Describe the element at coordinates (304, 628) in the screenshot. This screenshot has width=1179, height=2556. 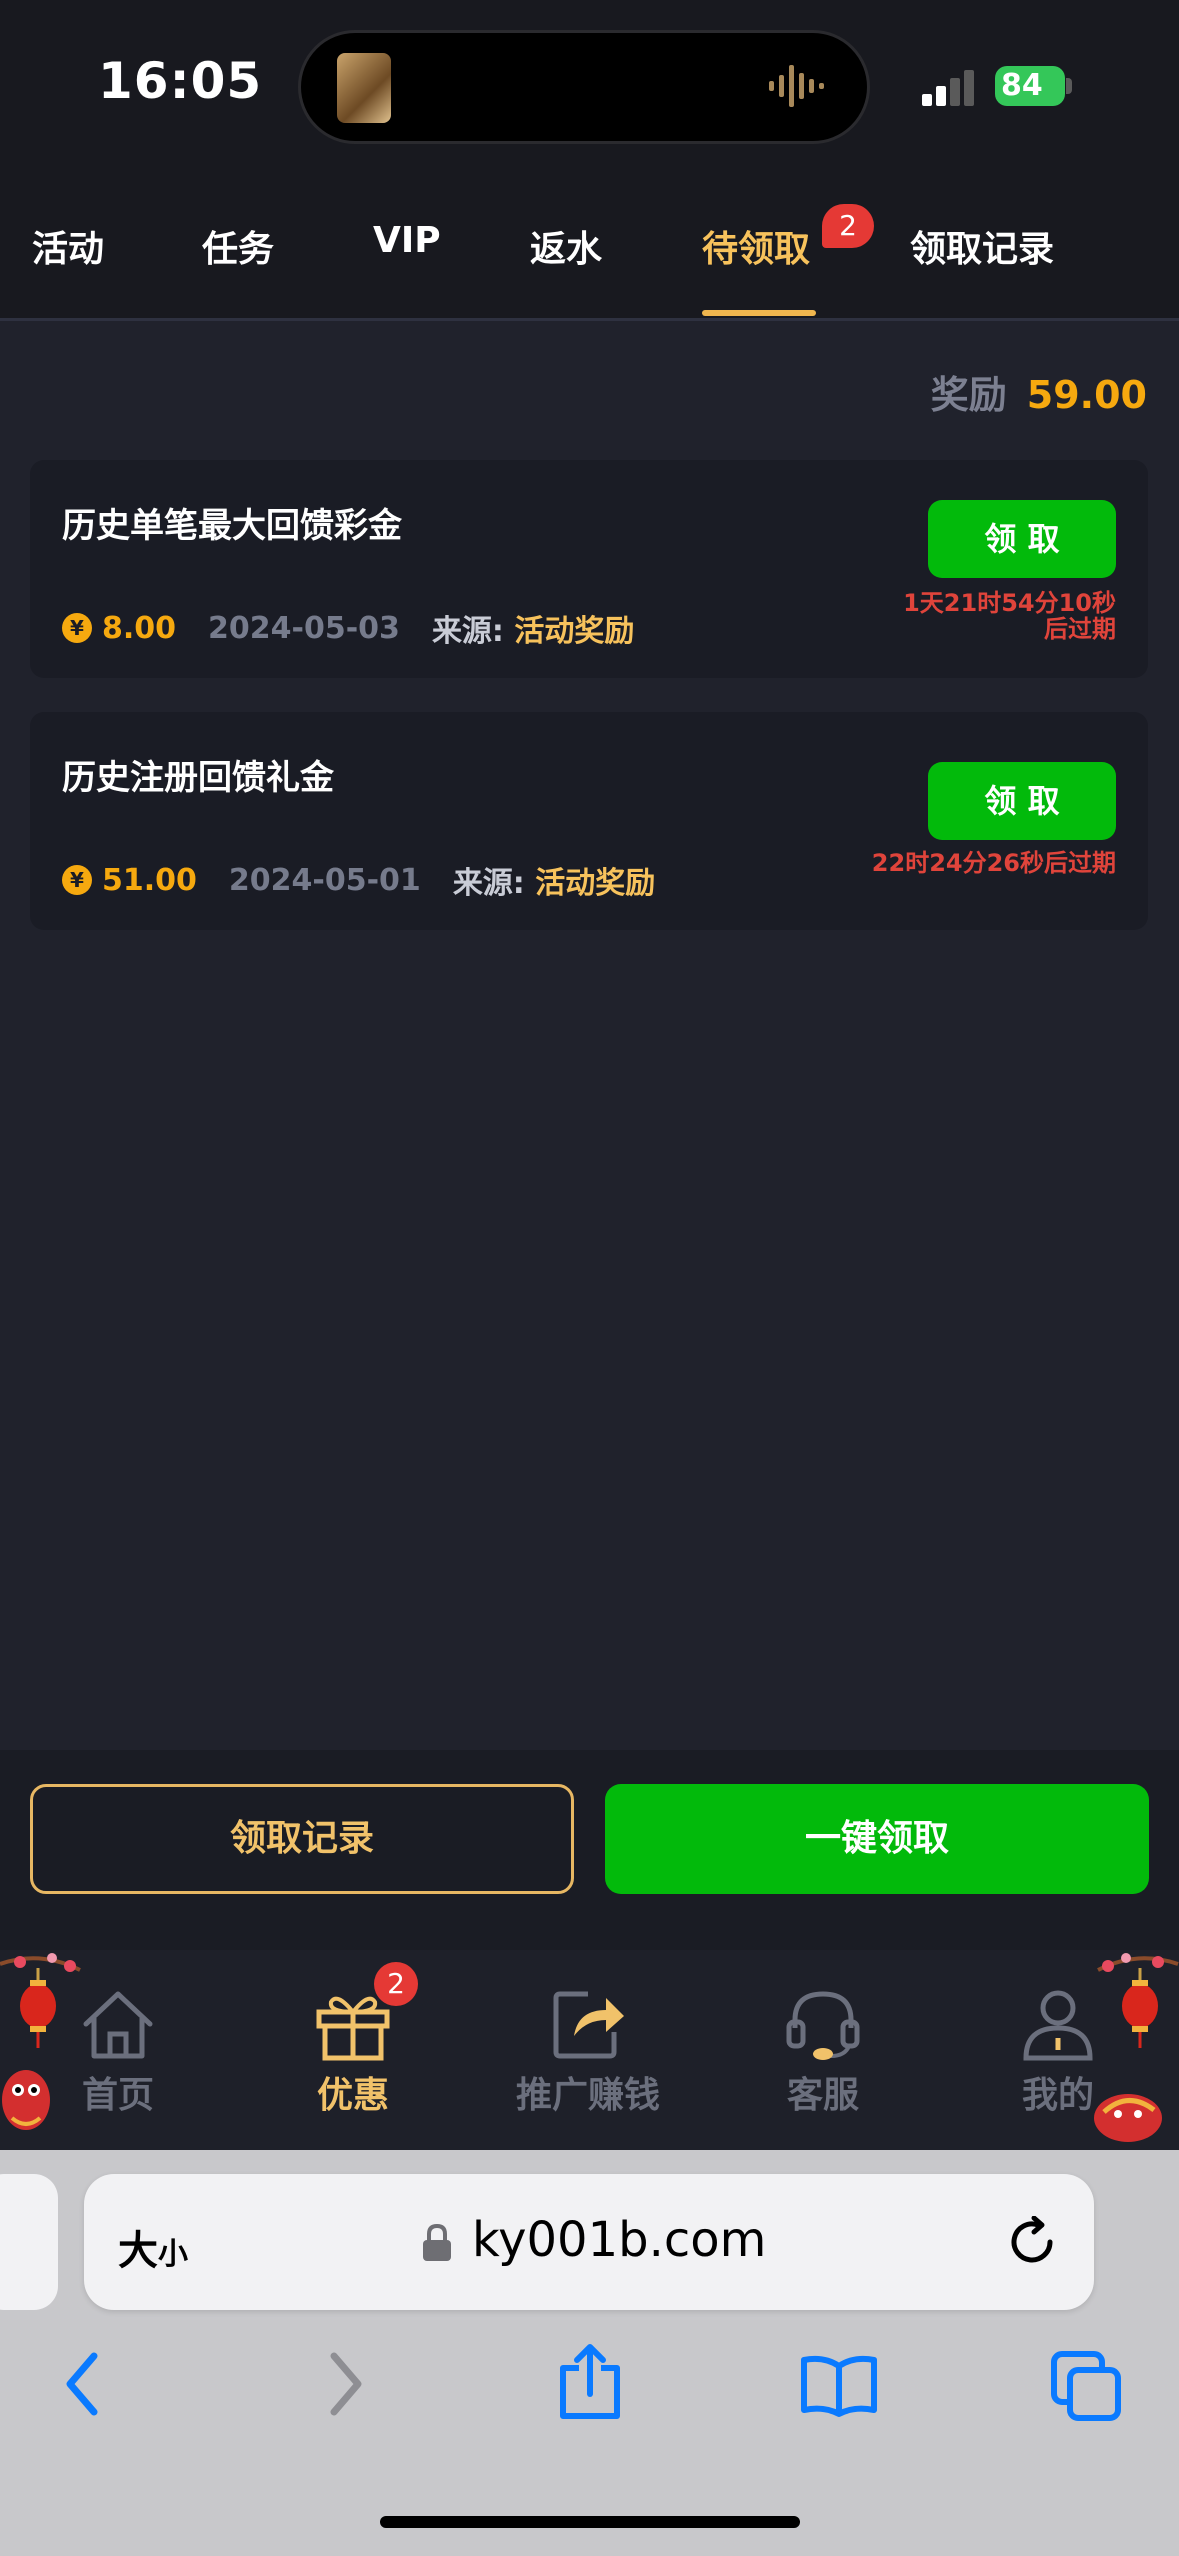
I see `reward-date: 2024-05-03` at that location.